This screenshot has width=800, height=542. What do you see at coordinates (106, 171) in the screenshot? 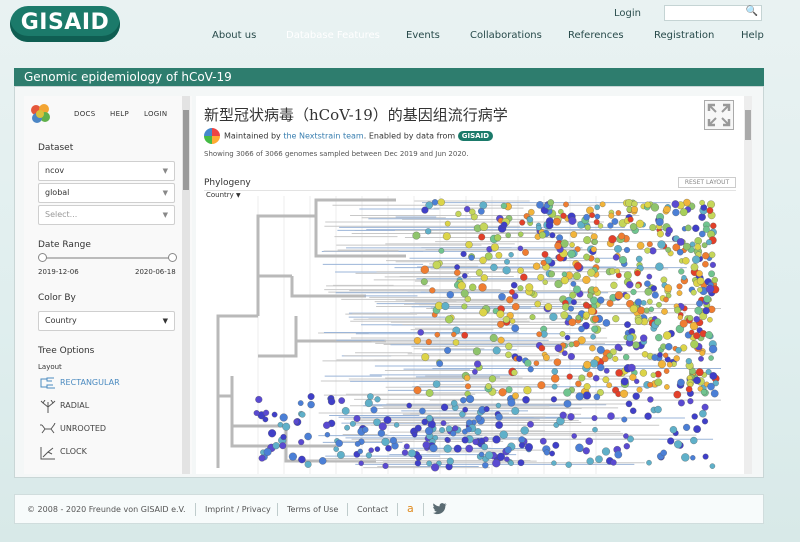
I see `dataset-select-1: ncov ▼` at bounding box center [106, 171].